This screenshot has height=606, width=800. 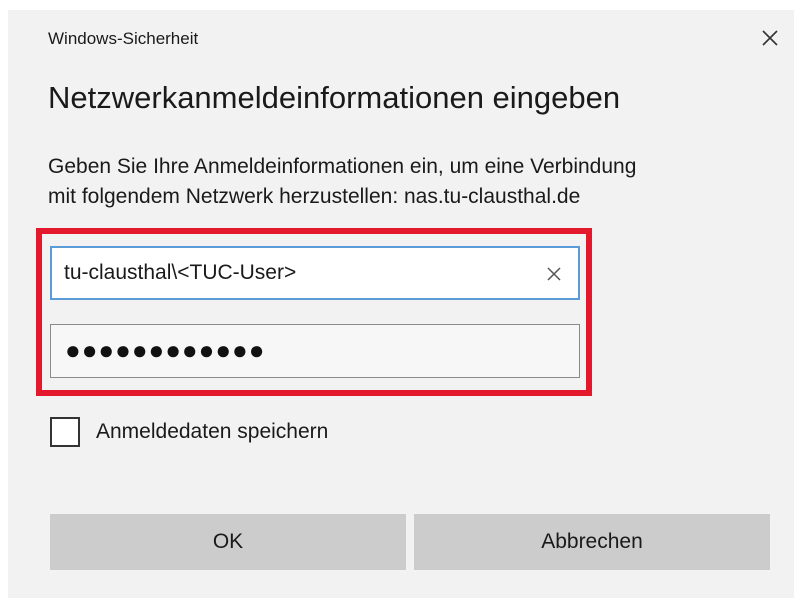 I want to click on close-icon, so click(x=770, y=38).